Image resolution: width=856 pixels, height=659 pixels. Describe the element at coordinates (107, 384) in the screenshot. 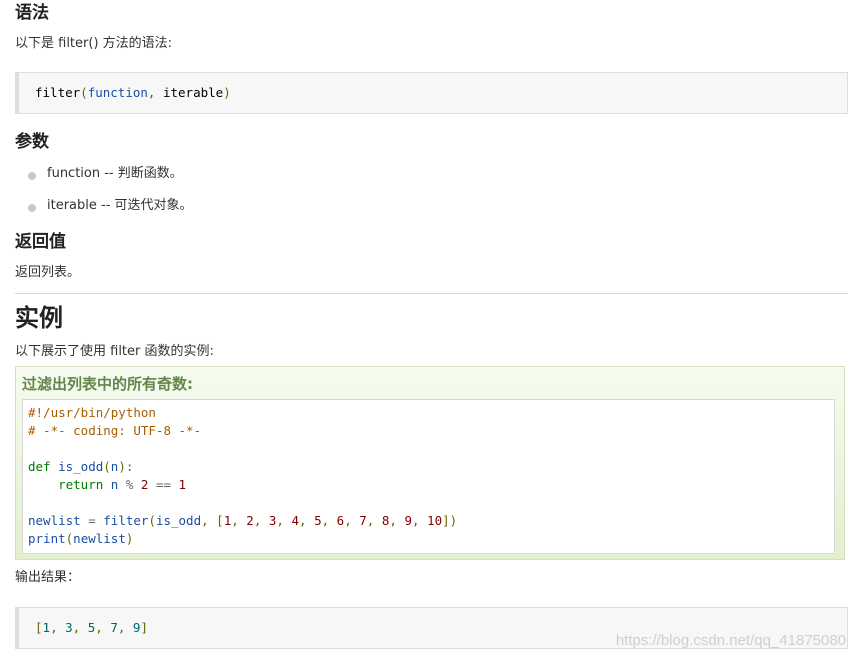

I see `example-box-title: 过滤出列表中的所有奇数:` at that location.